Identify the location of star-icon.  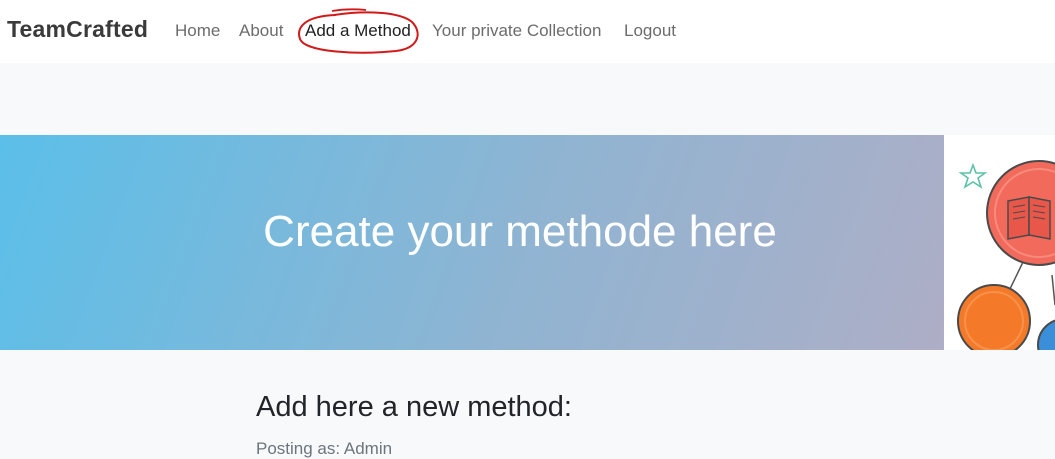
(973, 175).